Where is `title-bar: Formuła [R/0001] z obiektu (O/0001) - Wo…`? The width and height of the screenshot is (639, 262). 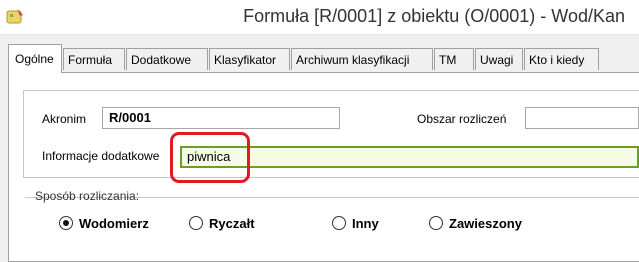
title-bar: Formuła [R/0001] z obiektu (O/0001) - Wo… is located at coordinates (319, 17).